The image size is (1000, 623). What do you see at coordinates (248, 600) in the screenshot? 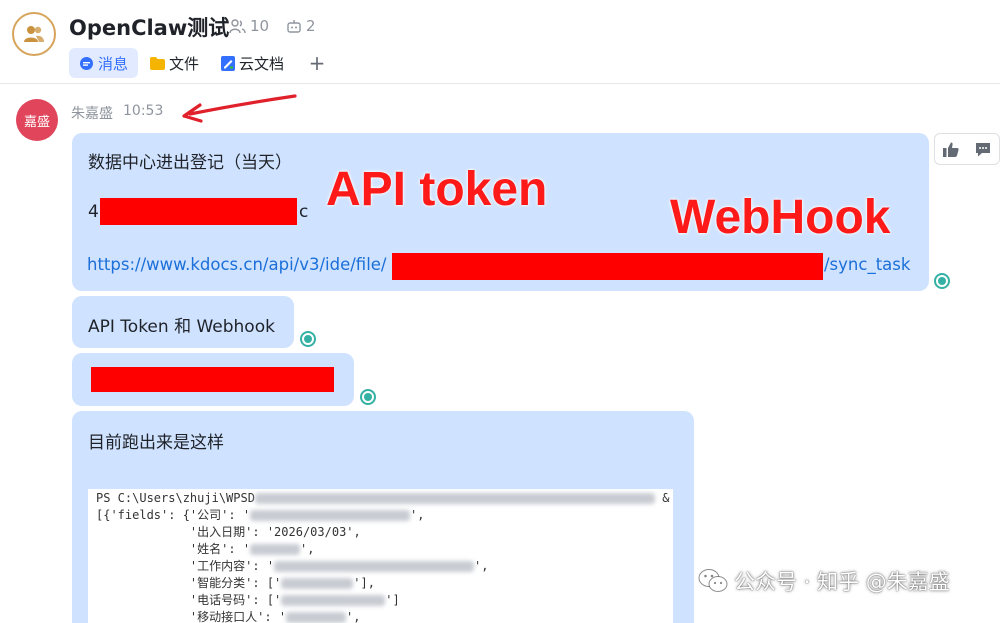
I see `terminal-line: '电话号码': [' ']` at bounding box center [248, 600].